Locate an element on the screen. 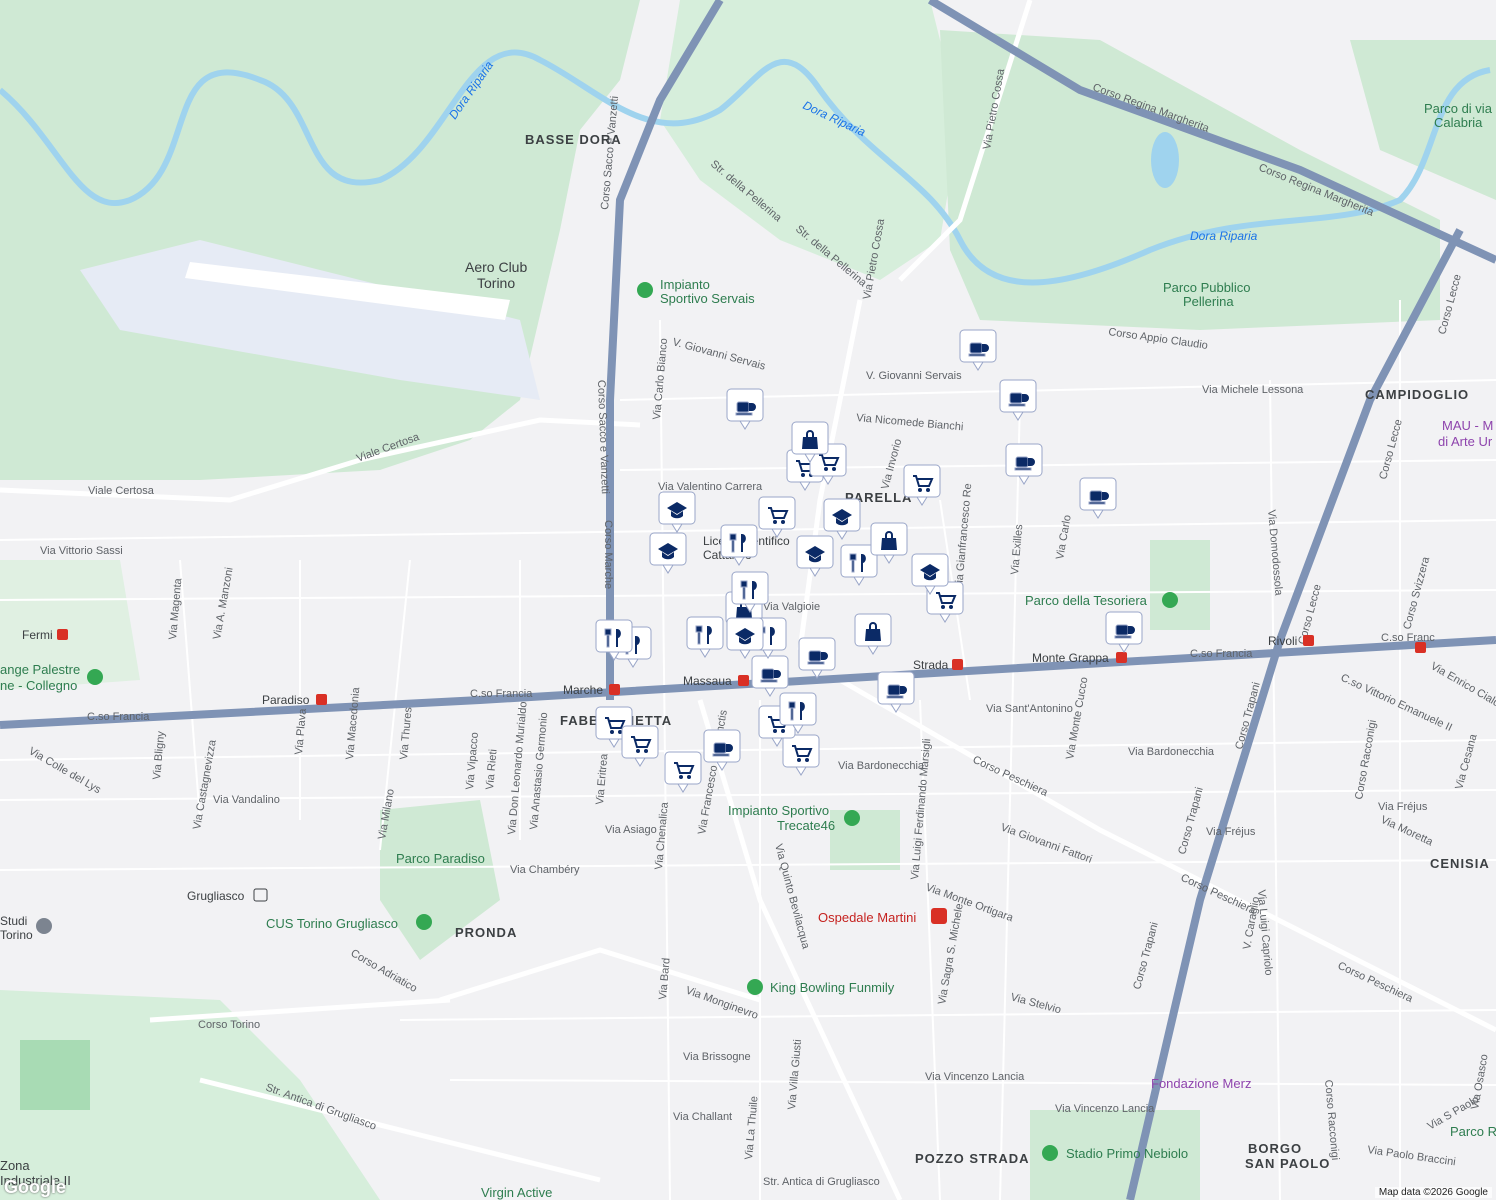 The height and width of the screenshot is (1200, 1496). svg-text: Via Challant is located at coordinates (702, 1117).